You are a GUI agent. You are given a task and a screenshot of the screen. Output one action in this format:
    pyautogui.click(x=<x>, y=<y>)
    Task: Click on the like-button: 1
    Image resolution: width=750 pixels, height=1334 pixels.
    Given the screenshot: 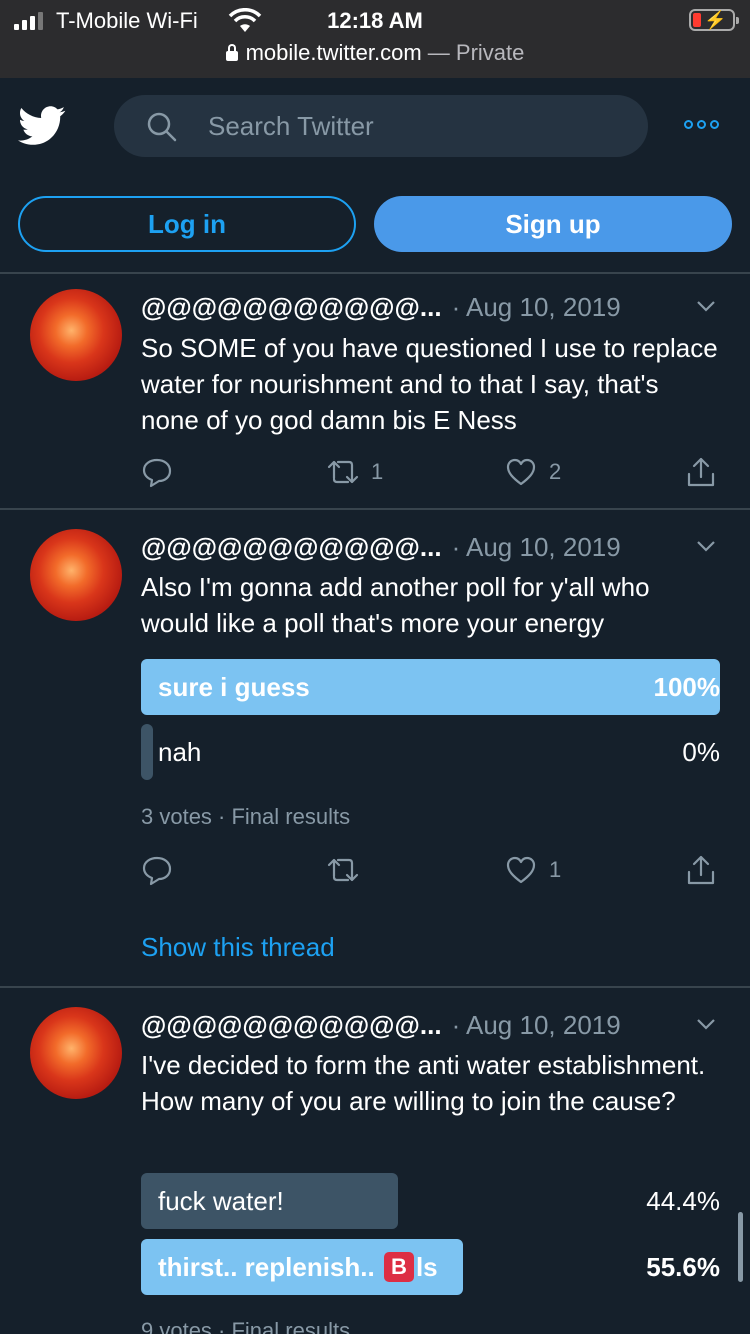 What is the action you would take?
    pyautogui.click(x=533, y=870)
    